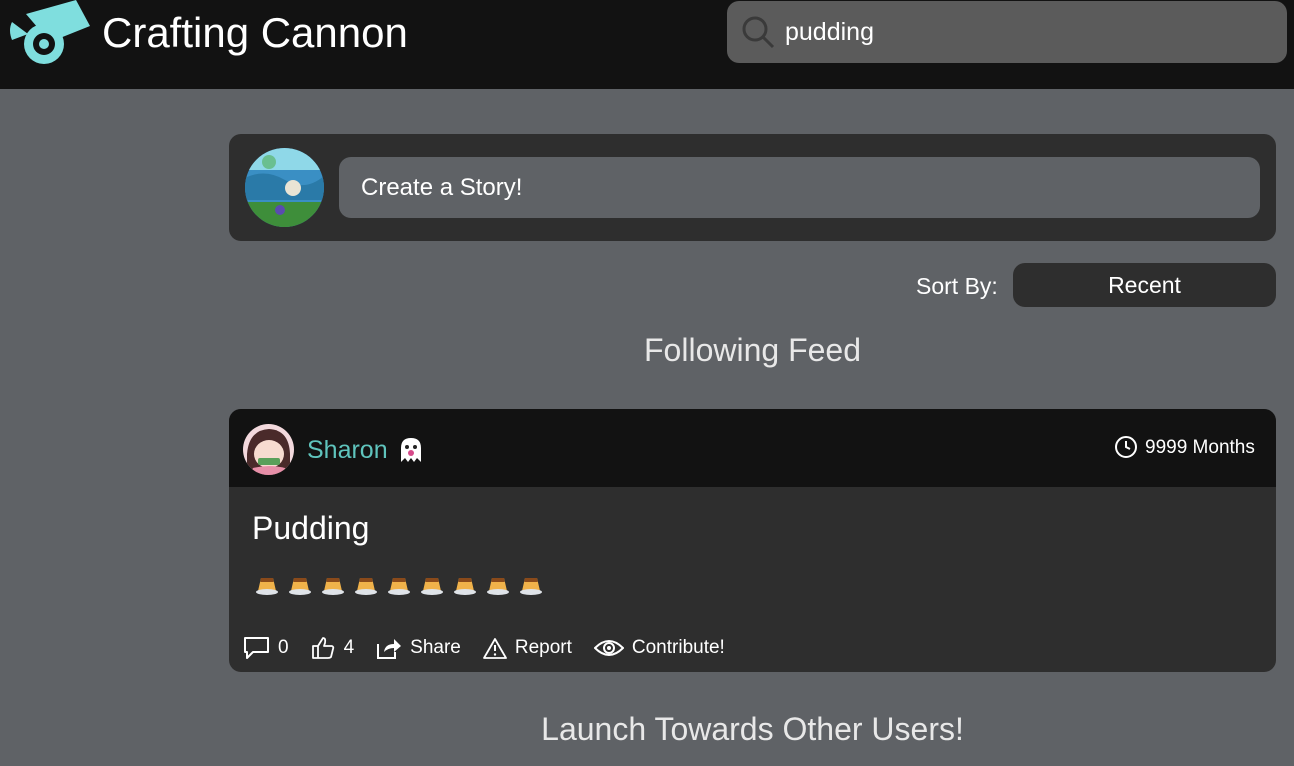  What do you see at coordinates (799, 187) in the screenshot?
I see `create-story-button: Create a Story!` at bounding box center [799, 187].